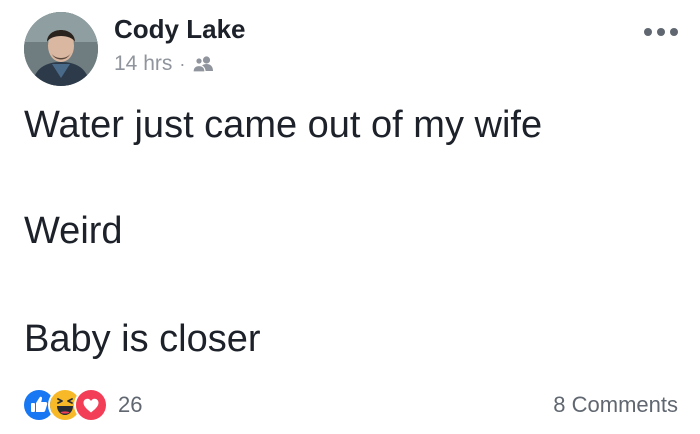 This screenshot has height=434, width=700. Describe the element at coordinates (61, 49) in the screenshot. I see `avatar` at that location.